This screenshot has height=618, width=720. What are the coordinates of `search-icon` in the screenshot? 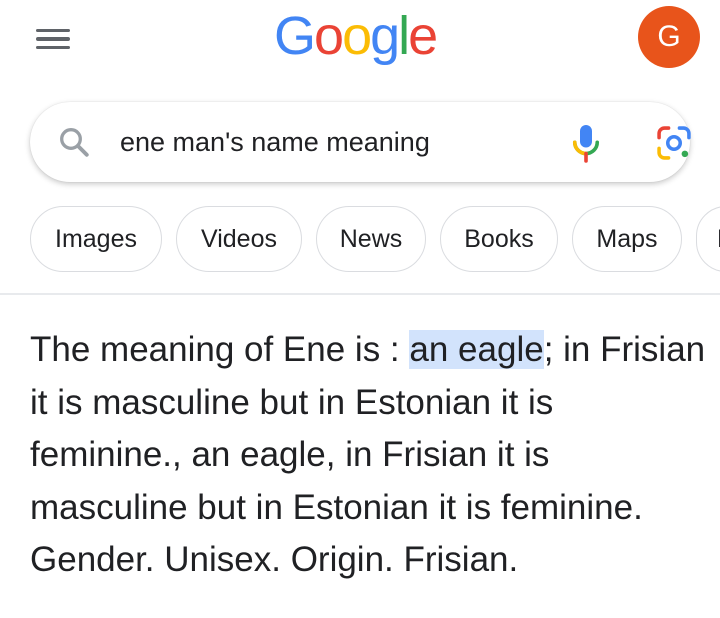 It's located at (74, 142).